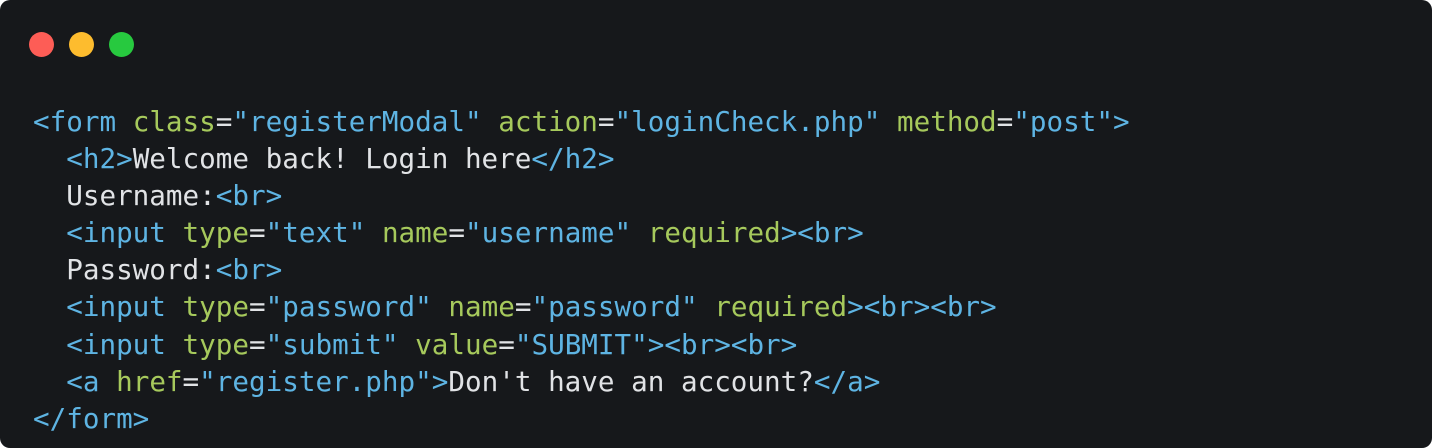  Describe the element at coordinates (581, 418) in the screenshot. I see `code-line: </form>` at that location.